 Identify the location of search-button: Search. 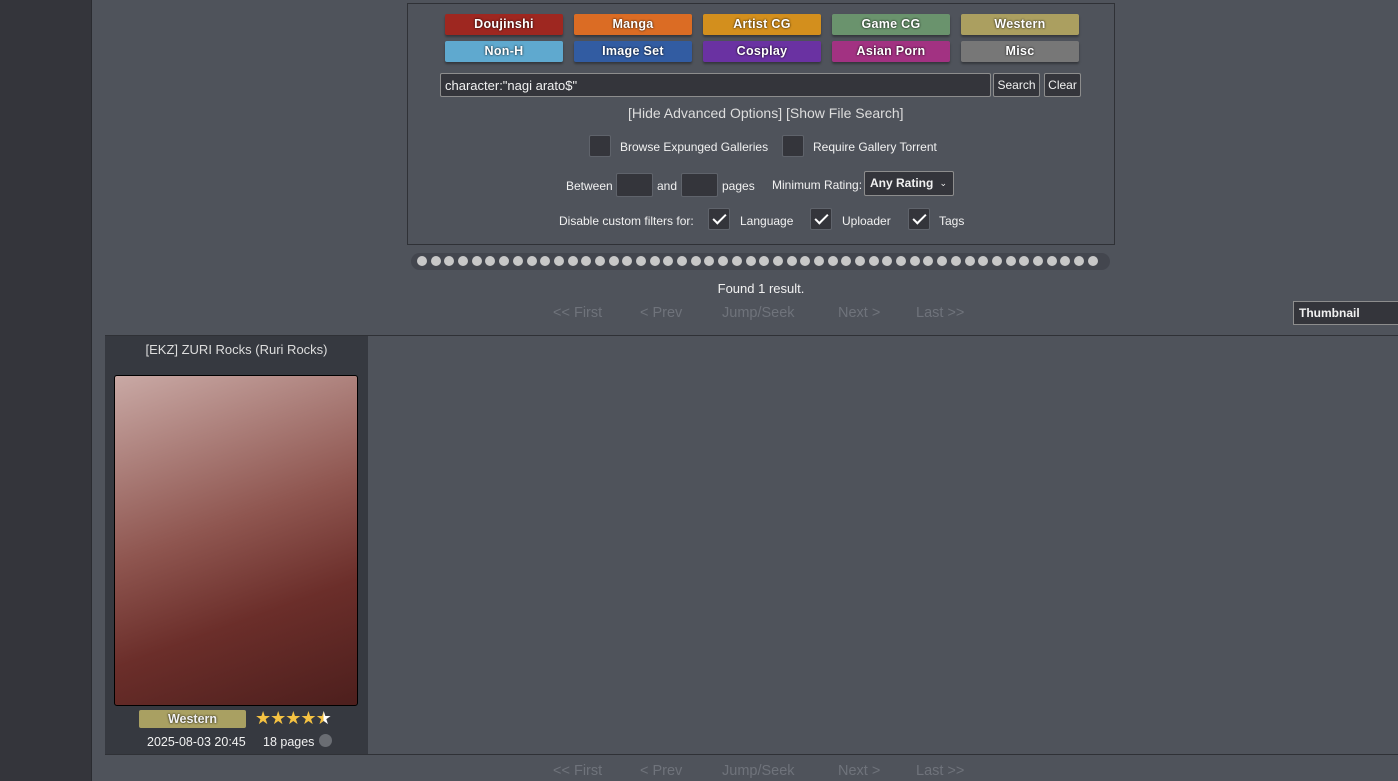
(1016, 85).